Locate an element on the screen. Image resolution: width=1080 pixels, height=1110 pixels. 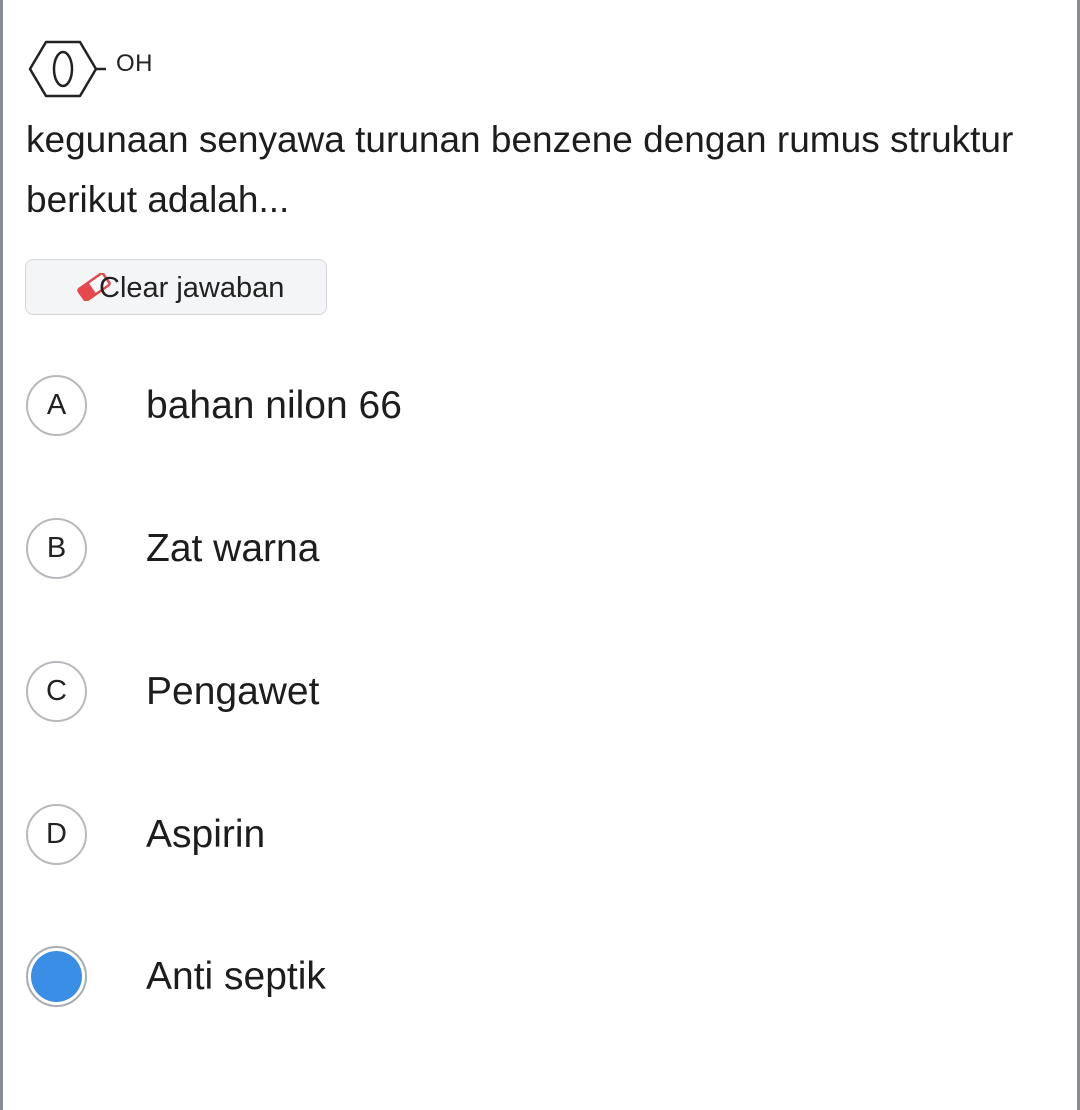
option-a-letter: A is located at coordinates (56, 405).